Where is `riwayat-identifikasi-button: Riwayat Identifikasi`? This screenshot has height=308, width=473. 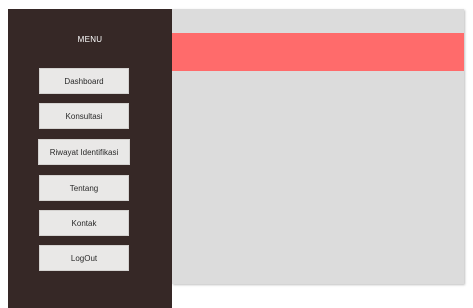
riwayat-identifikasi-button: Riwayat Identifikasi is located at coordinates (84, 152).